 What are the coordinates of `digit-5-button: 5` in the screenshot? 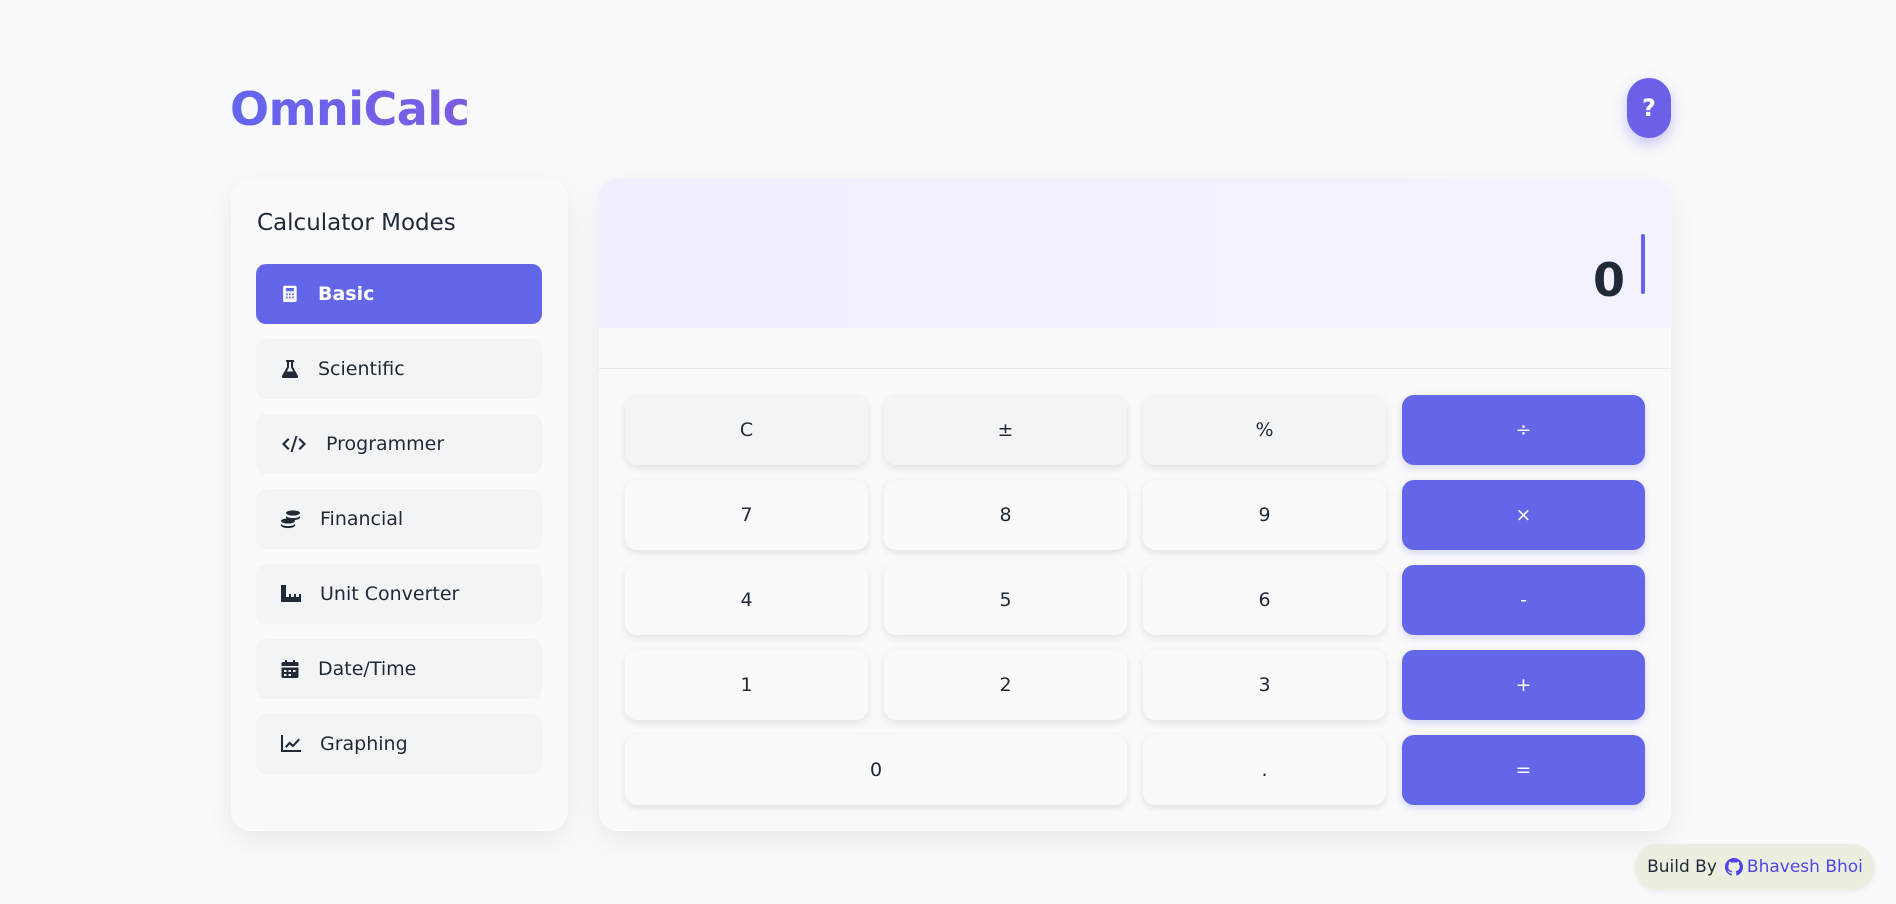 It's located at (1005, 600).